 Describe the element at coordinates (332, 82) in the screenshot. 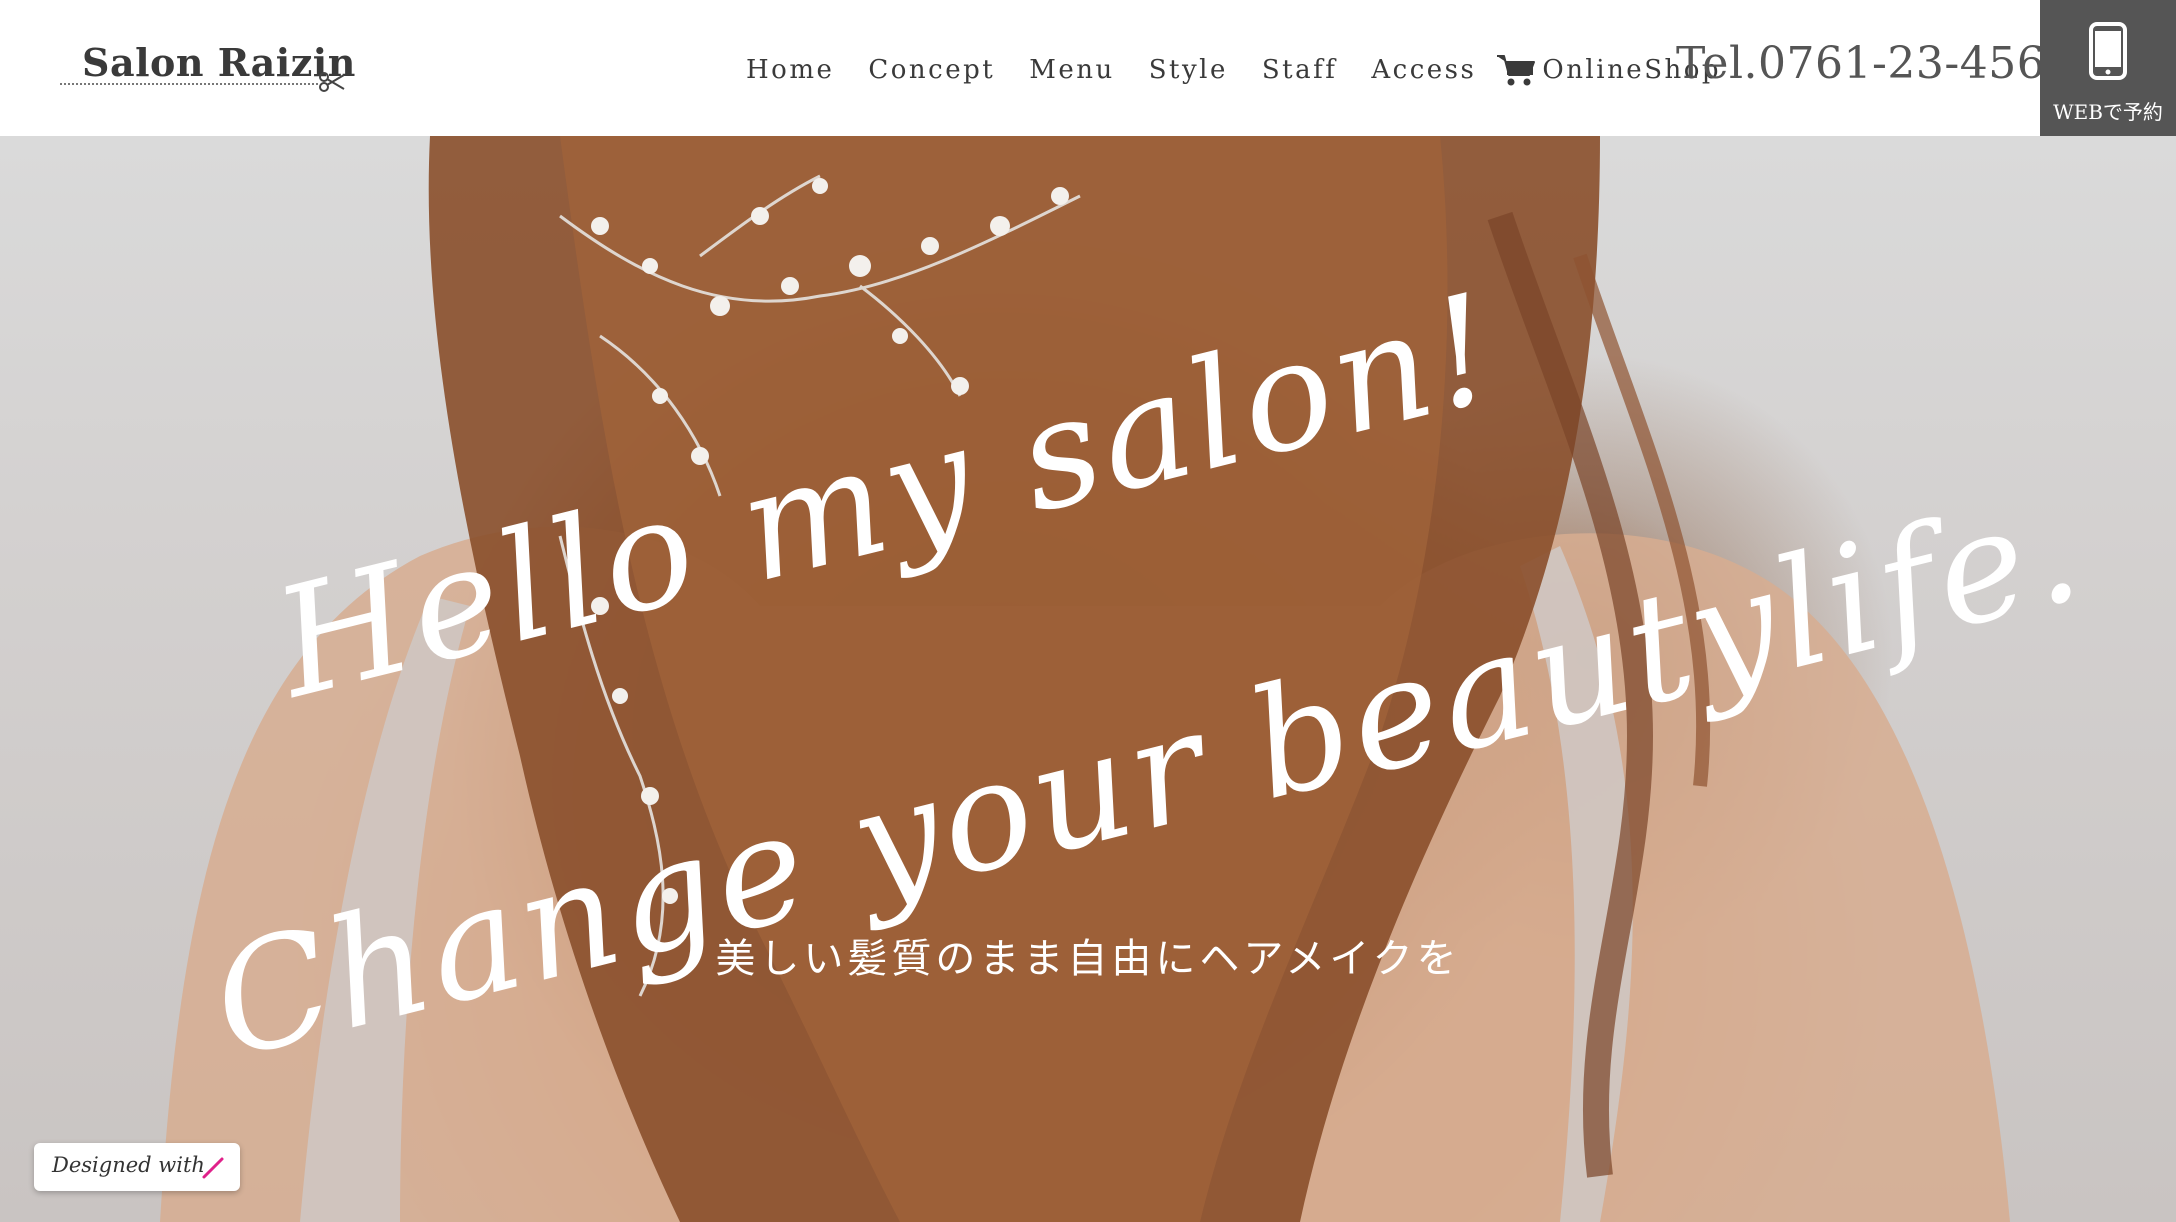

I see `scissors-icon` at that location.